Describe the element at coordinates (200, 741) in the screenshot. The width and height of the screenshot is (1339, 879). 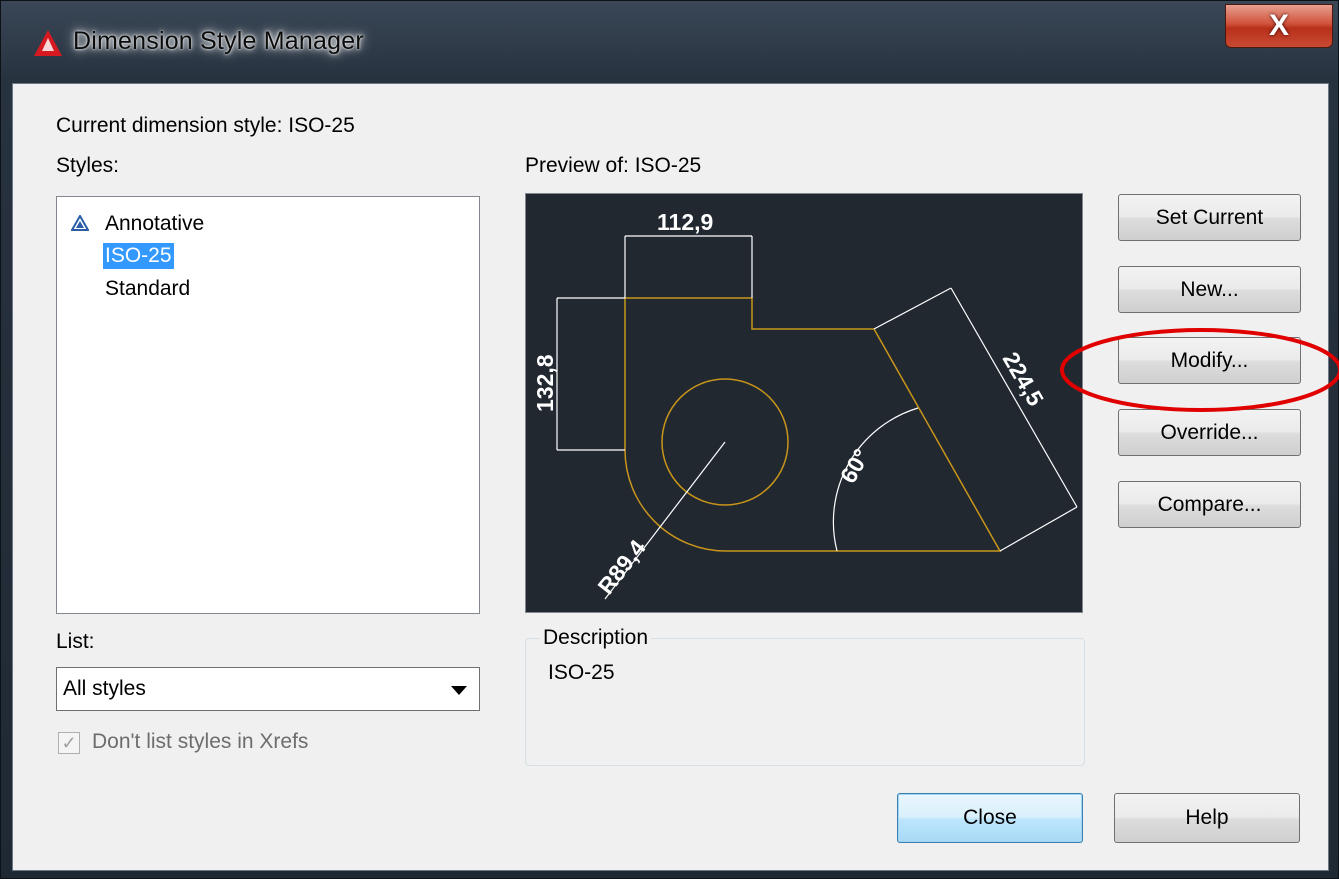
I see `xref-checkbox-label: Don't list styles in Xrefs` at that location.